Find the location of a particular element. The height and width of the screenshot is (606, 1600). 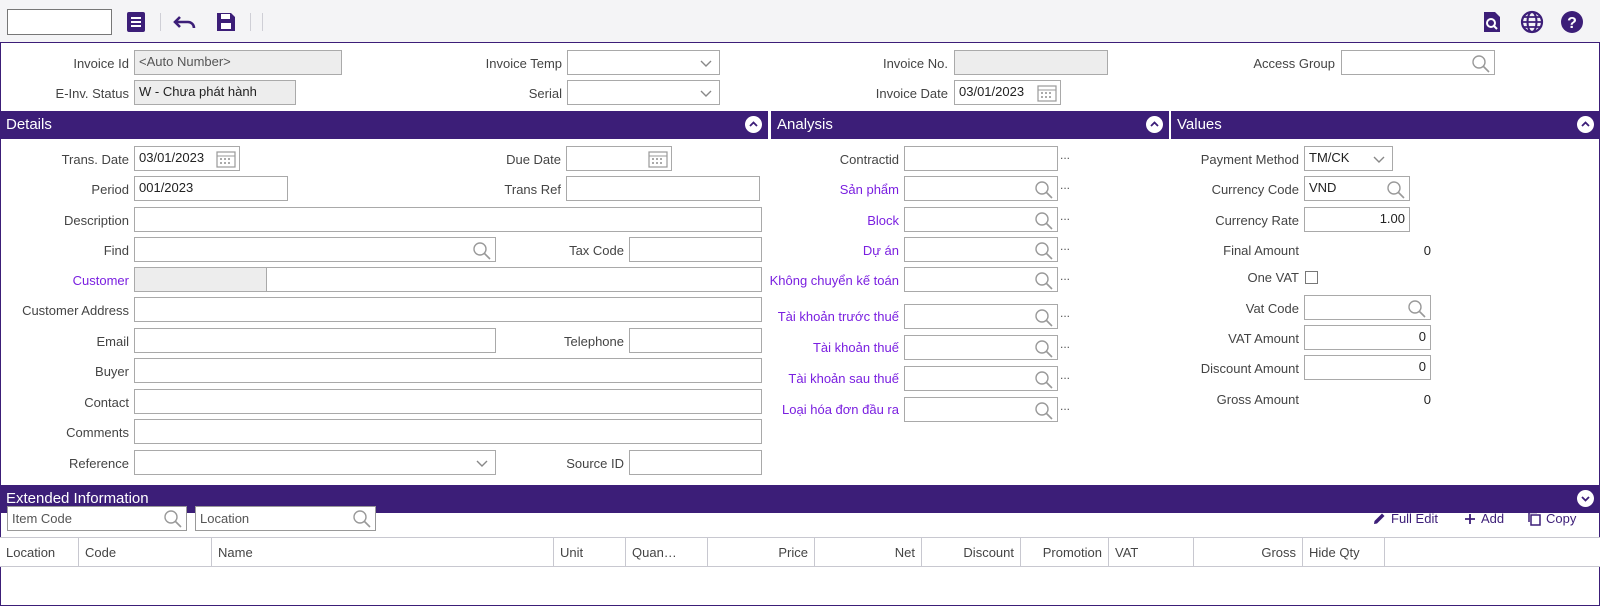

add-button: Add is located at coordinates (1483, 518).